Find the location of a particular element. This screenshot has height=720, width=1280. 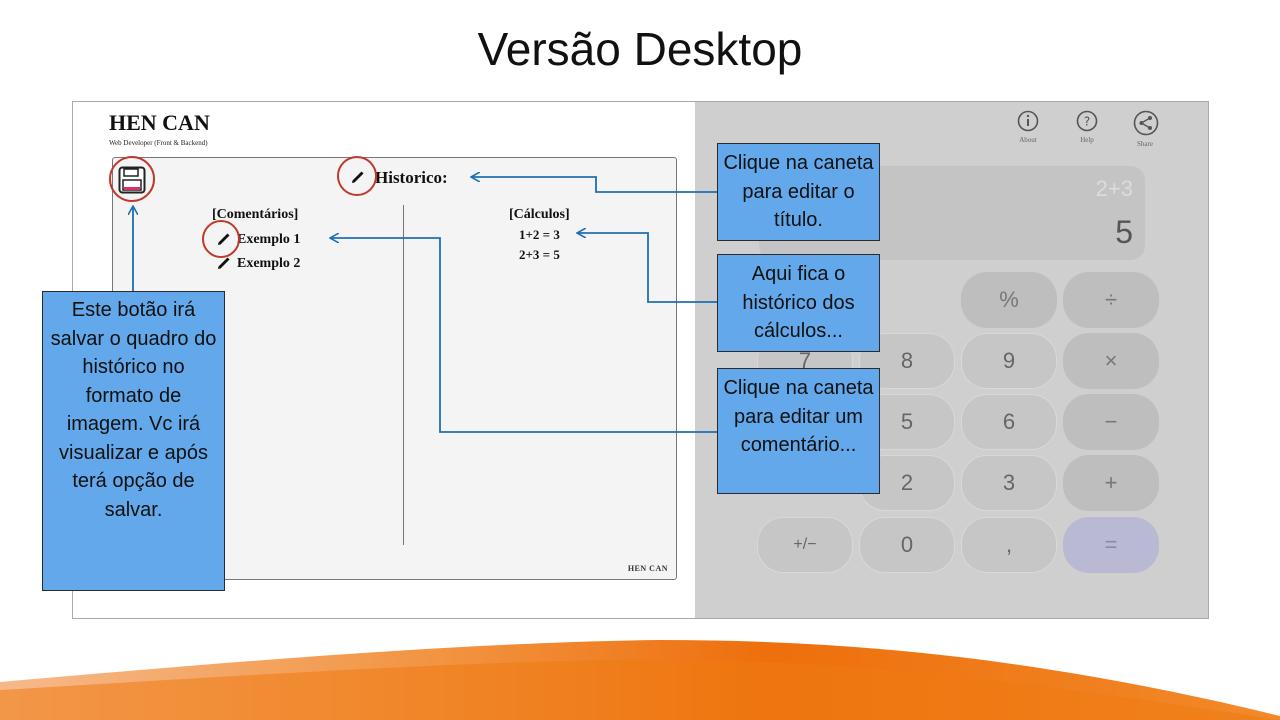

key-0: 0 is located at coordinates (907, 545).